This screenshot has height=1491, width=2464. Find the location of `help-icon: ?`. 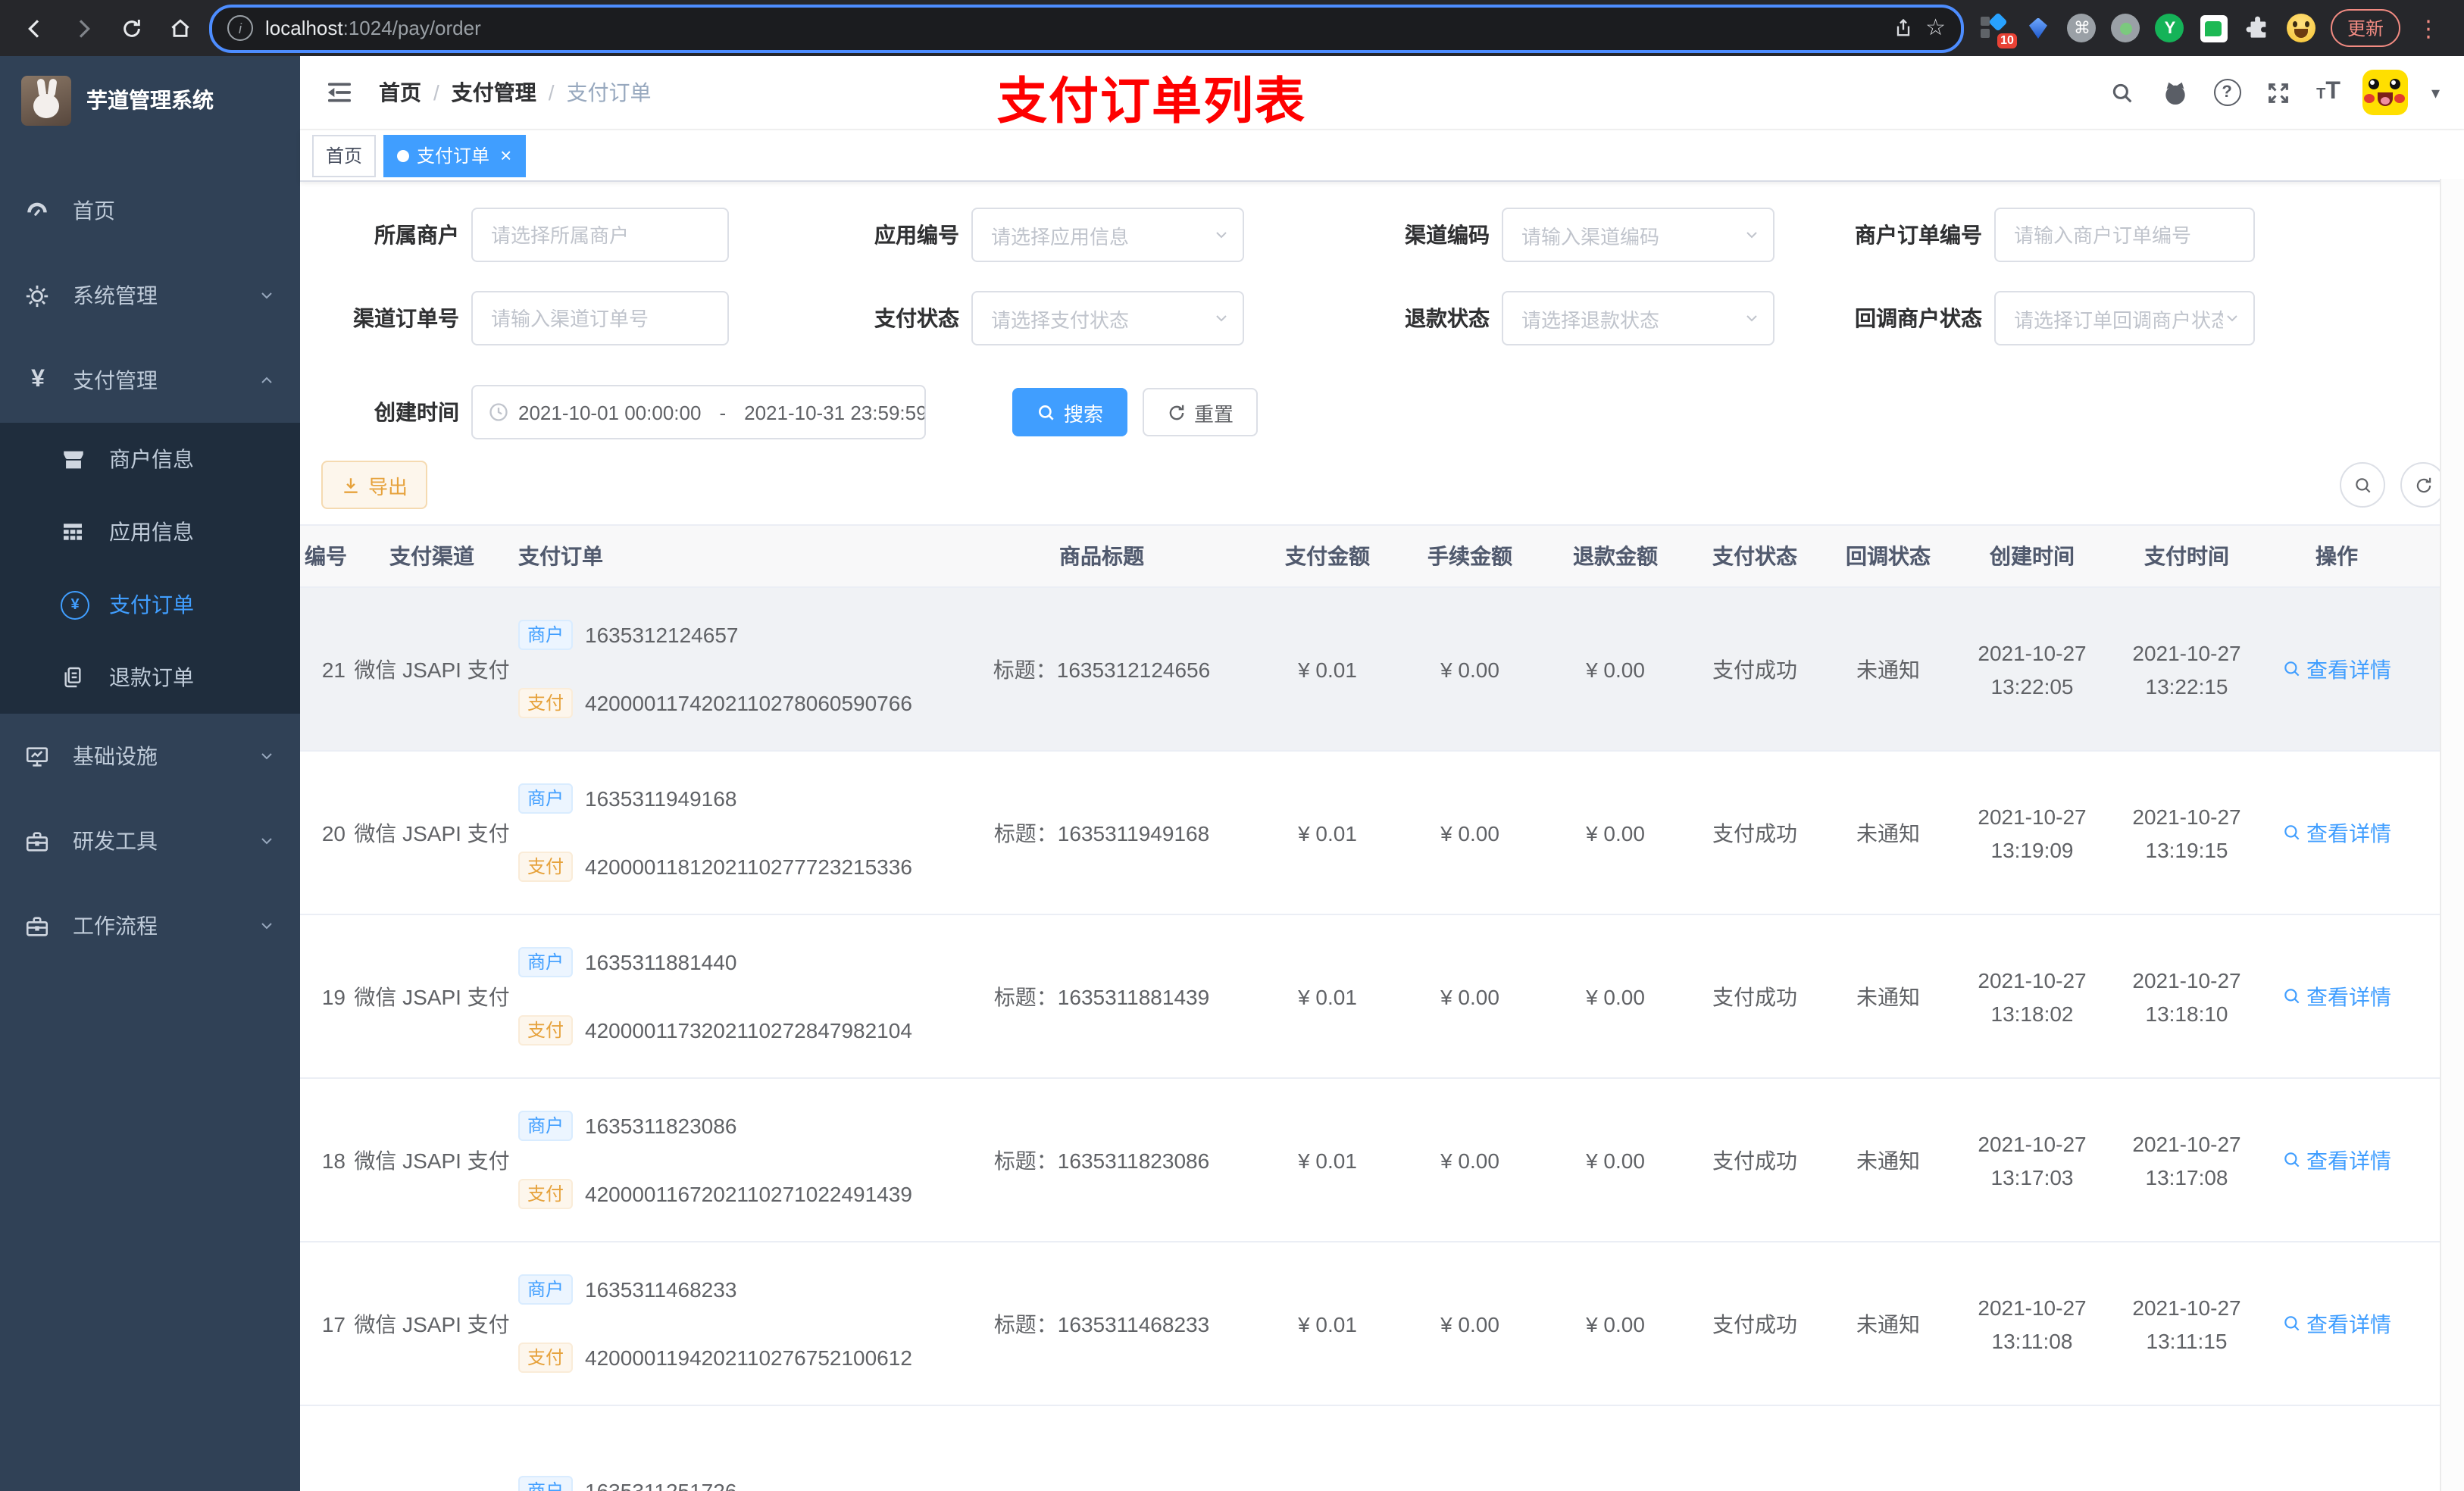

help-icon: ? is located at coordinates (2227, 92).